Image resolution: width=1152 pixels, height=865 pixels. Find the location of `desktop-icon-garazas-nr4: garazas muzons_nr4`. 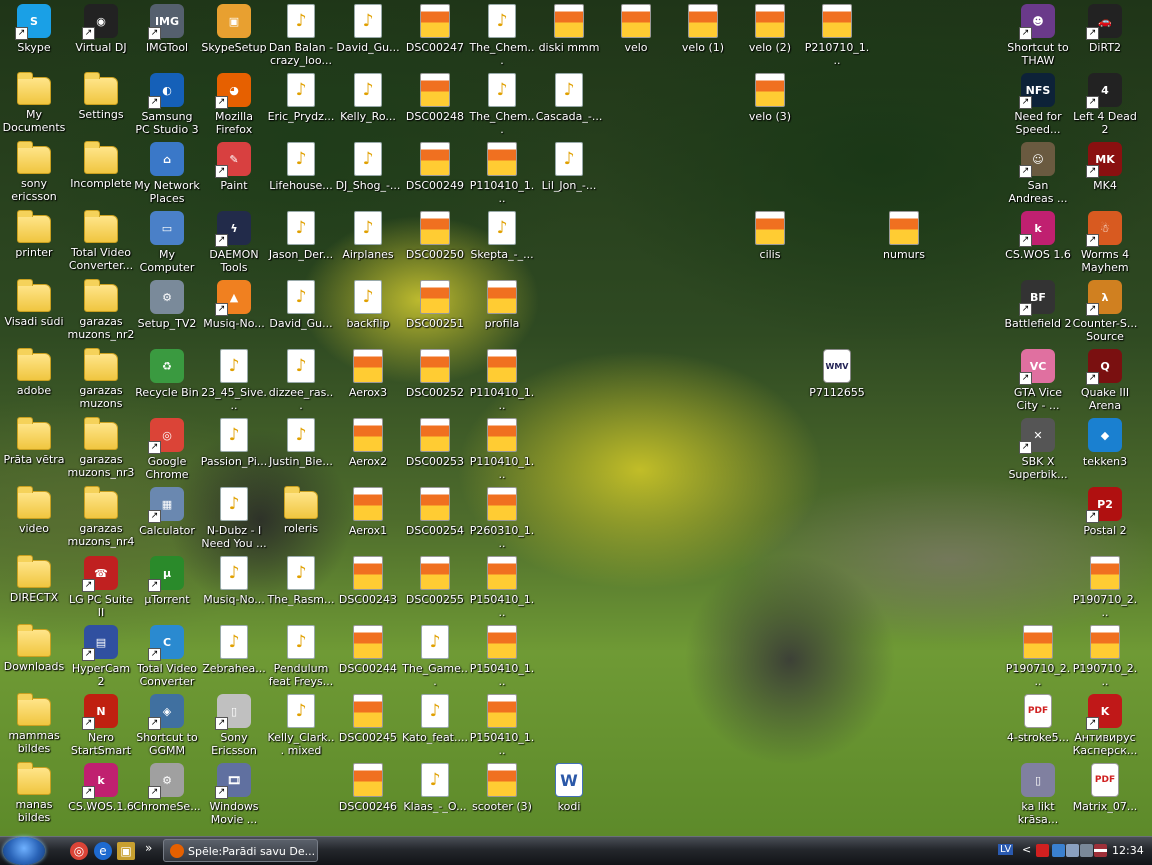

desktop-icon-garazas-nr4: garazas muzons_nr4 is located at coordinates (101, 518).